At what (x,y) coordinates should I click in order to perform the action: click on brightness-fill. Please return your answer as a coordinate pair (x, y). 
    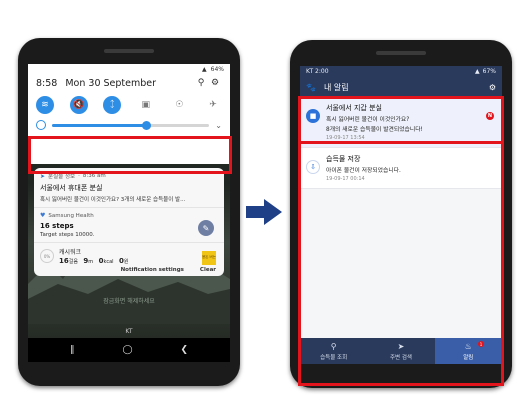
    Looking at the image, I should click on (99, 125).